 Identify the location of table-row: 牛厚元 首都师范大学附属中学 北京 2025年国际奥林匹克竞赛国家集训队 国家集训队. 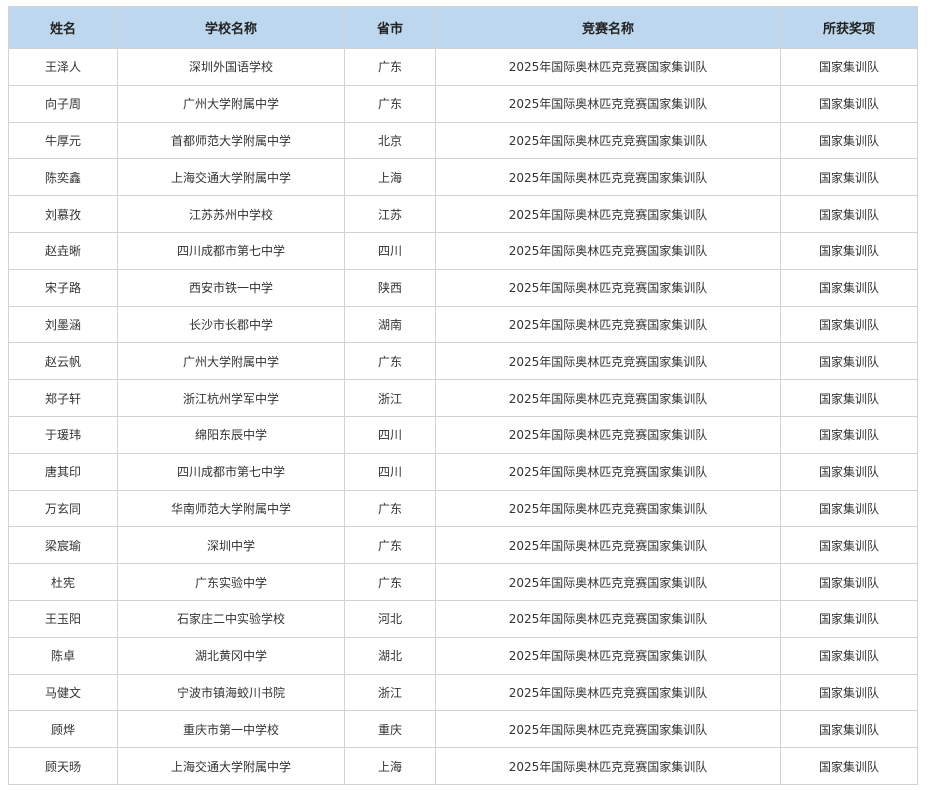
(463, 140).